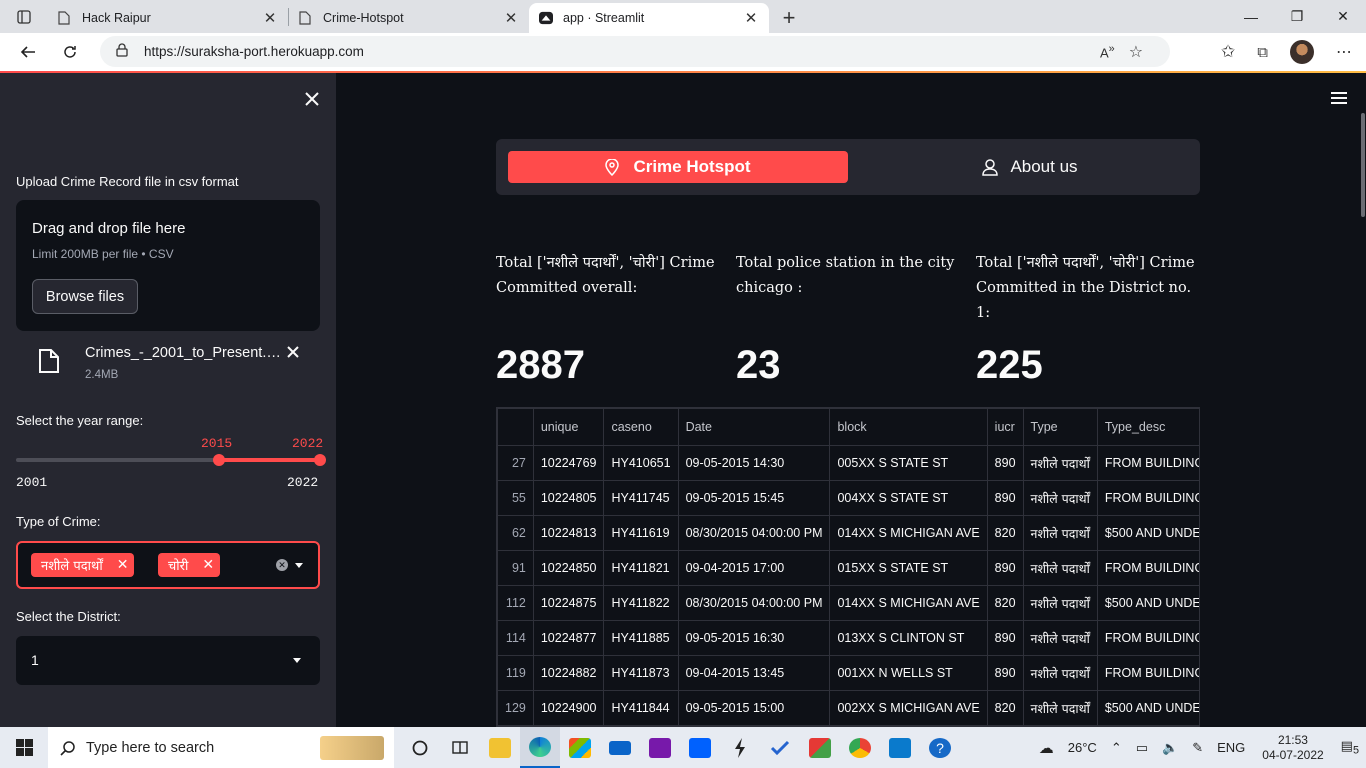 This screenshot has width=1366, height=768. What do you see at coordinates (1339, 98) in the screenshot?
I see `hamburger-menu-icon` at bounding box center [1339, 98].